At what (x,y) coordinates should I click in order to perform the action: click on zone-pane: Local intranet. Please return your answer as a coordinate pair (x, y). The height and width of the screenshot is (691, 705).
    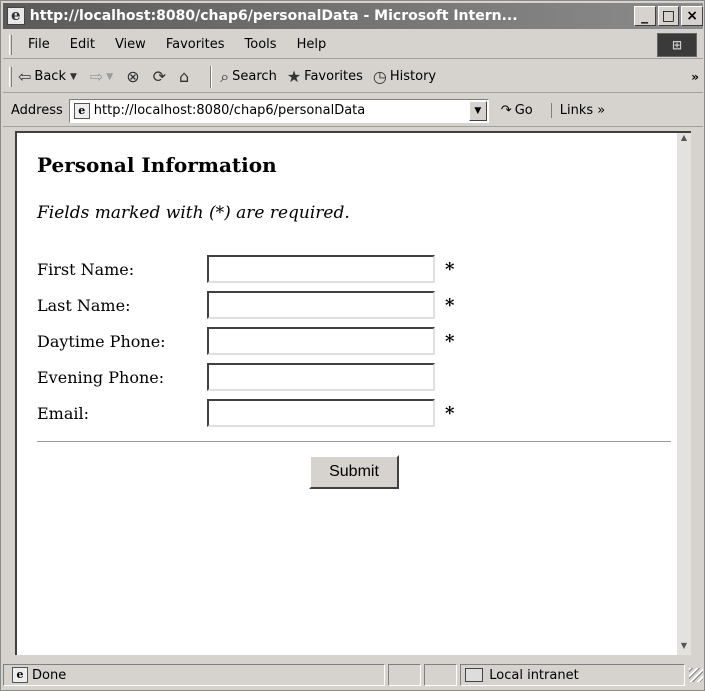
    Looking at the image, I should click on (573, 675).